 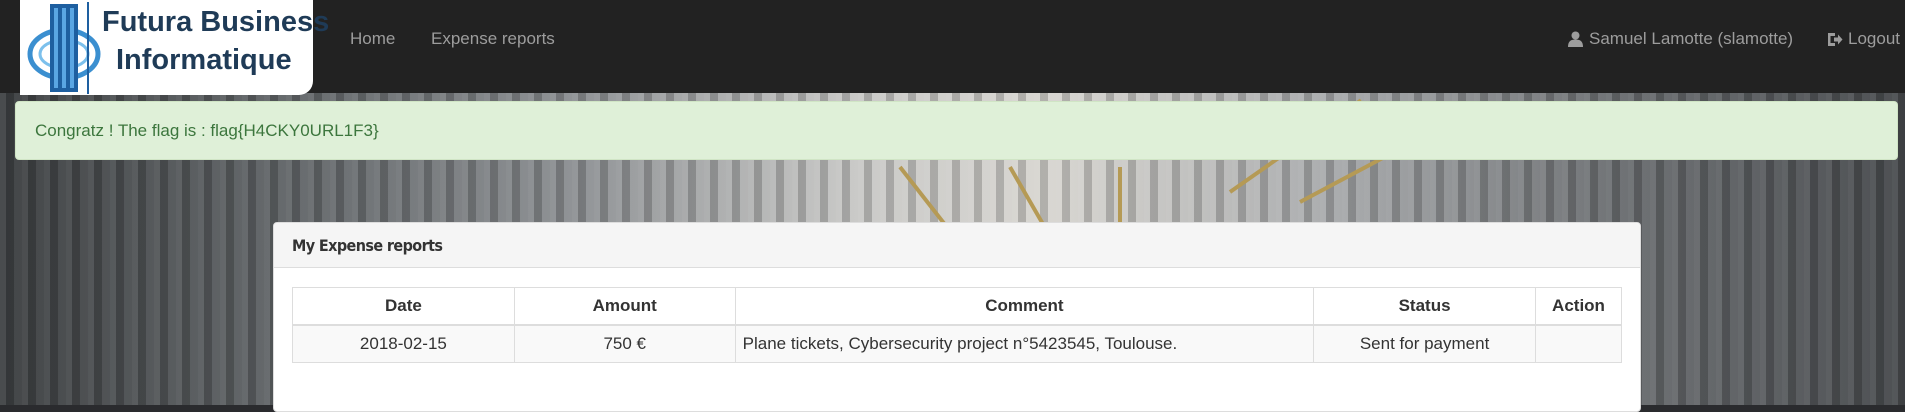 What do you see at coordinates (493, 39) in the screenshot?
I see `nav-expense-reports-link: Expense reports` at bounding box center [493, 39].